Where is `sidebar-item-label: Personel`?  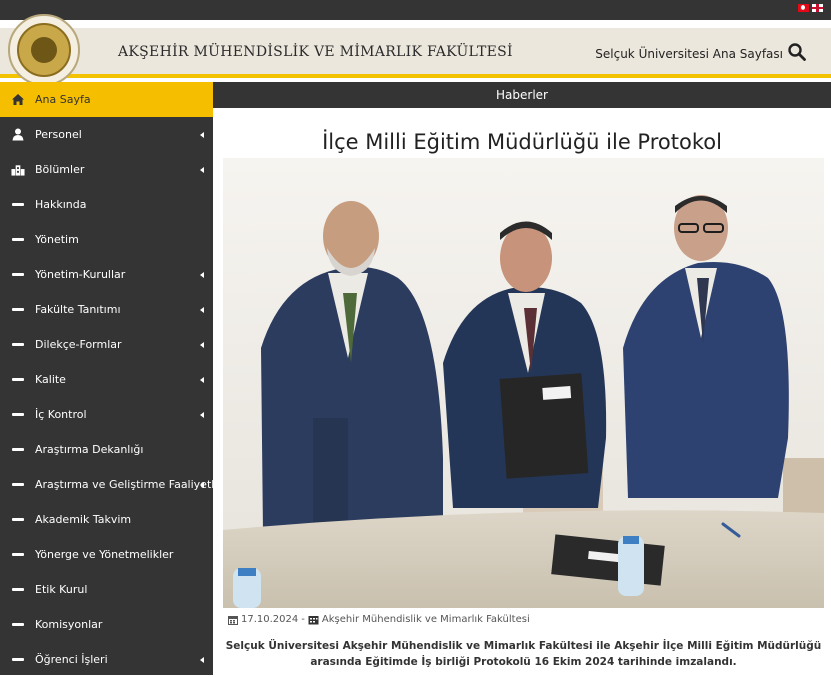 sidebar-item-label: Personel is located at coordinates (58, 134).